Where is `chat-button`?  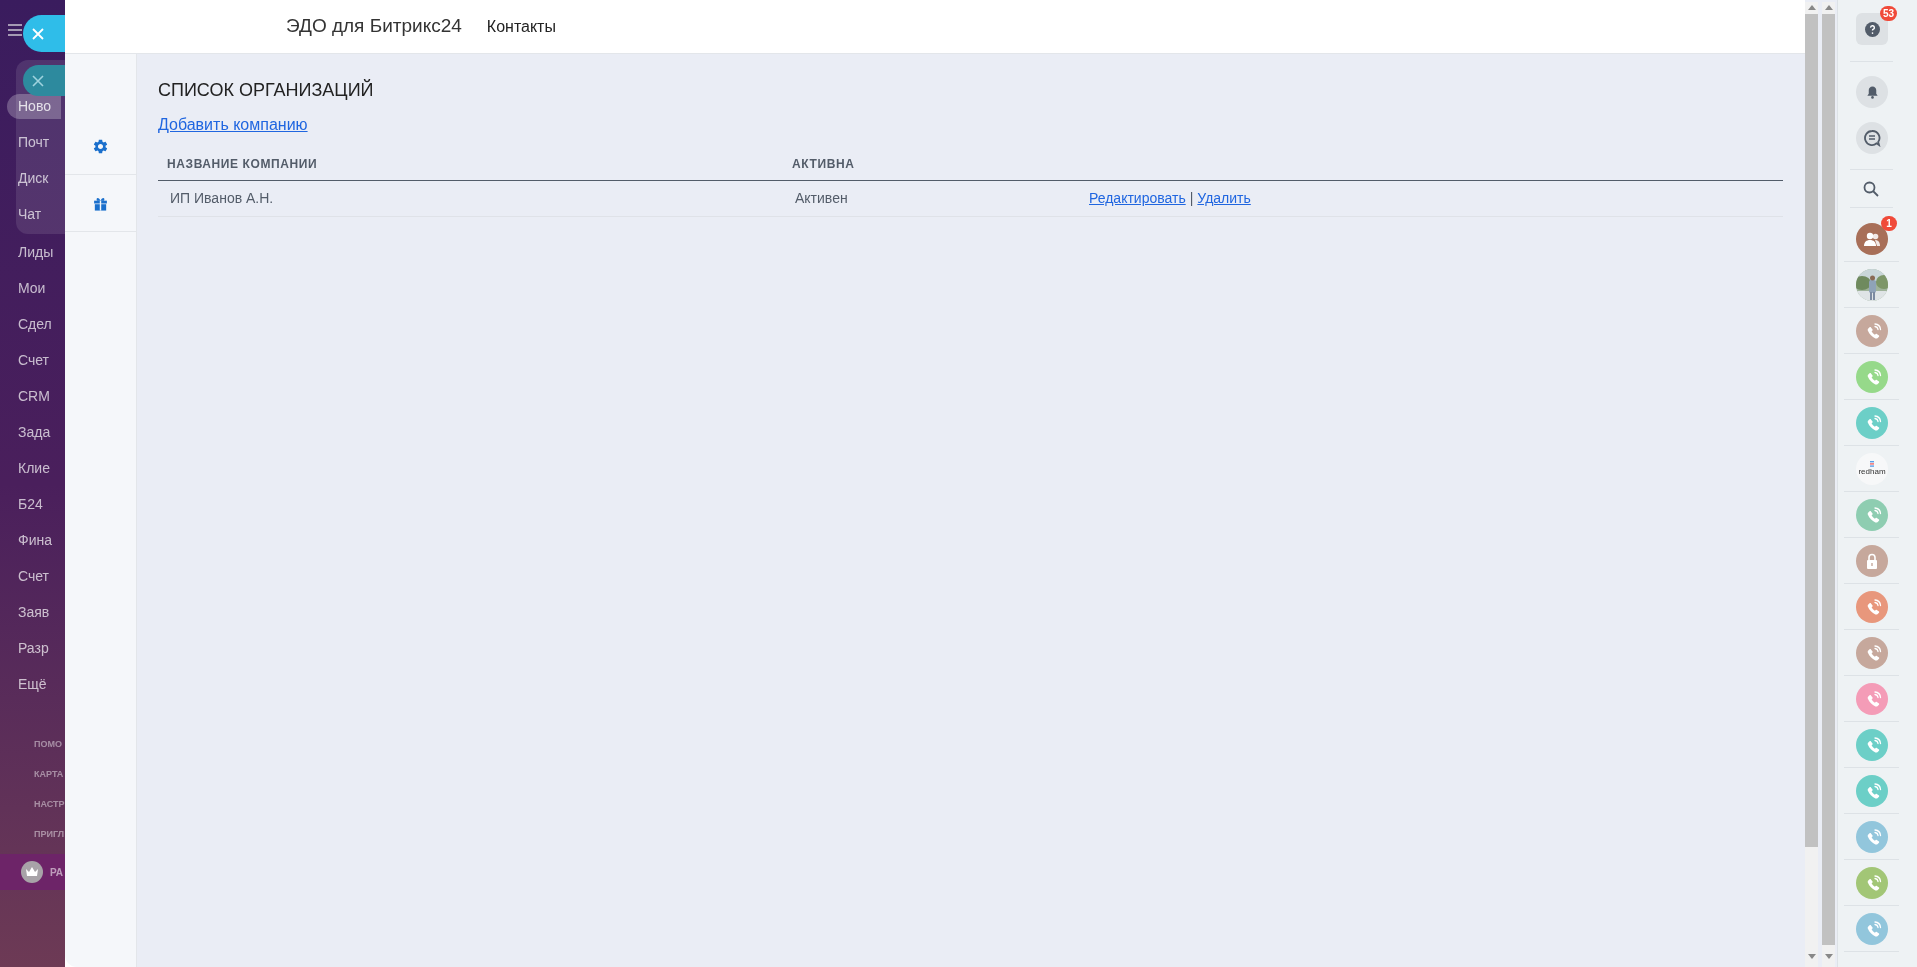
chat-button is located at coordinates (1872, 138).